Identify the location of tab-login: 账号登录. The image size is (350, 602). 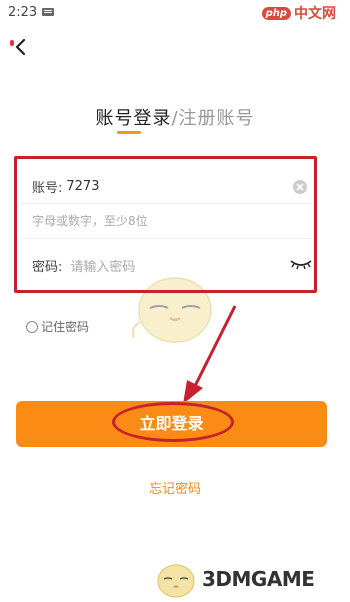
(133, 118).